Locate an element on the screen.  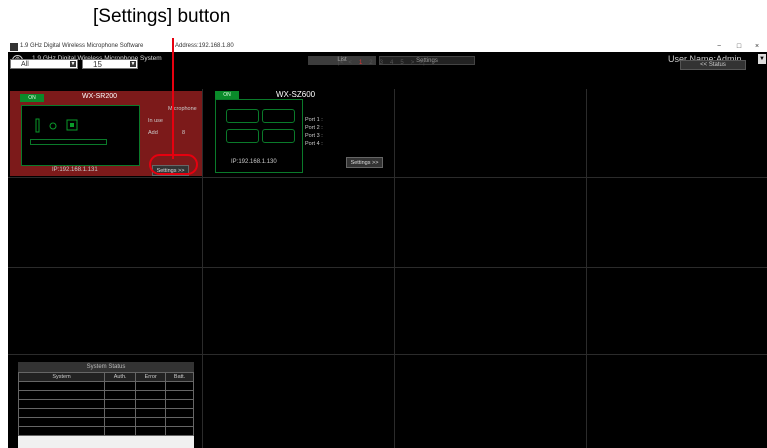
pager-page: 4 is located at coordinates (392, 63).